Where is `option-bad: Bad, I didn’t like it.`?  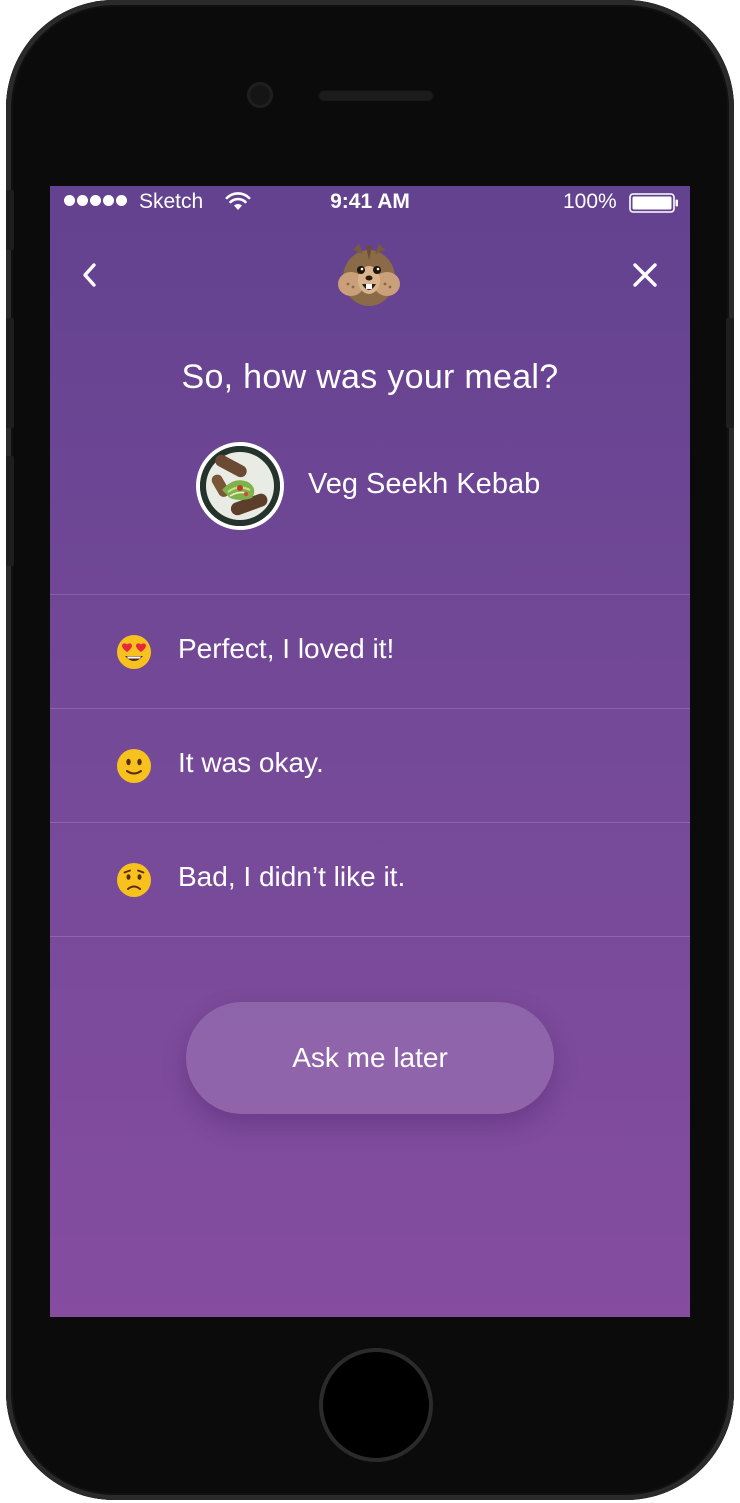 option-bad: Bad, I didn’t like it. is located at coordinates (370, 880).